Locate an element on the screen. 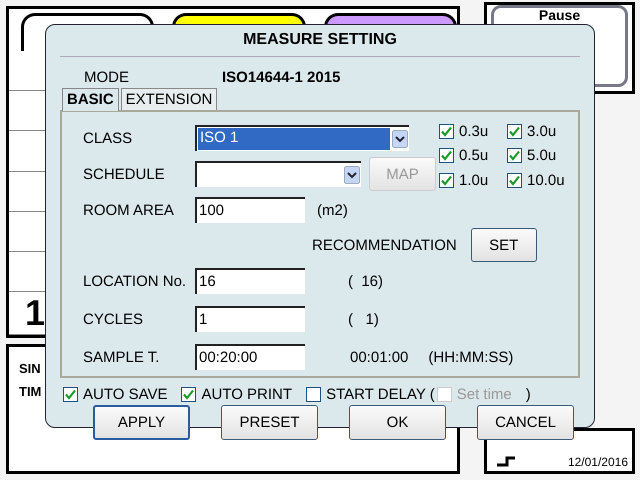 The image size is (640, 480). checkbox-label: 3.0u is located at coordinates (541, 131).